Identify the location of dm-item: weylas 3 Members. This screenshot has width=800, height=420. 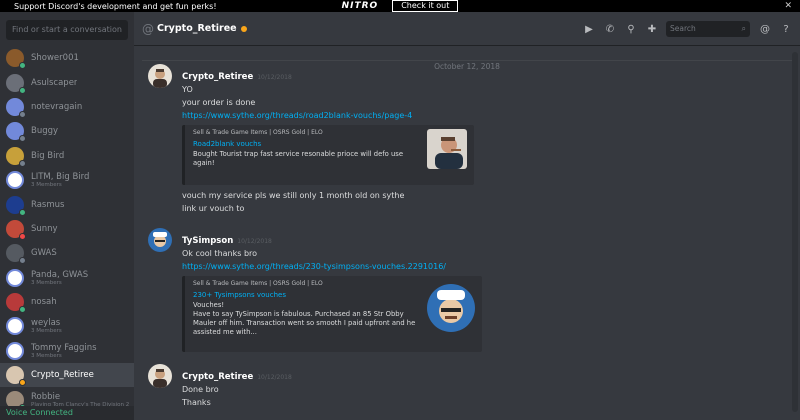
(67, 326).